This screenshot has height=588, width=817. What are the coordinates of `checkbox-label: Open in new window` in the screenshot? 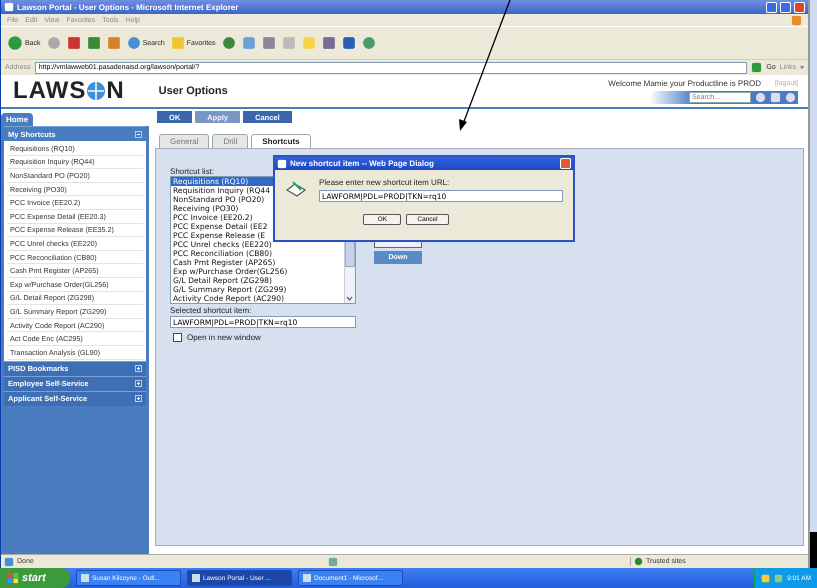 It's located at (224, 337).